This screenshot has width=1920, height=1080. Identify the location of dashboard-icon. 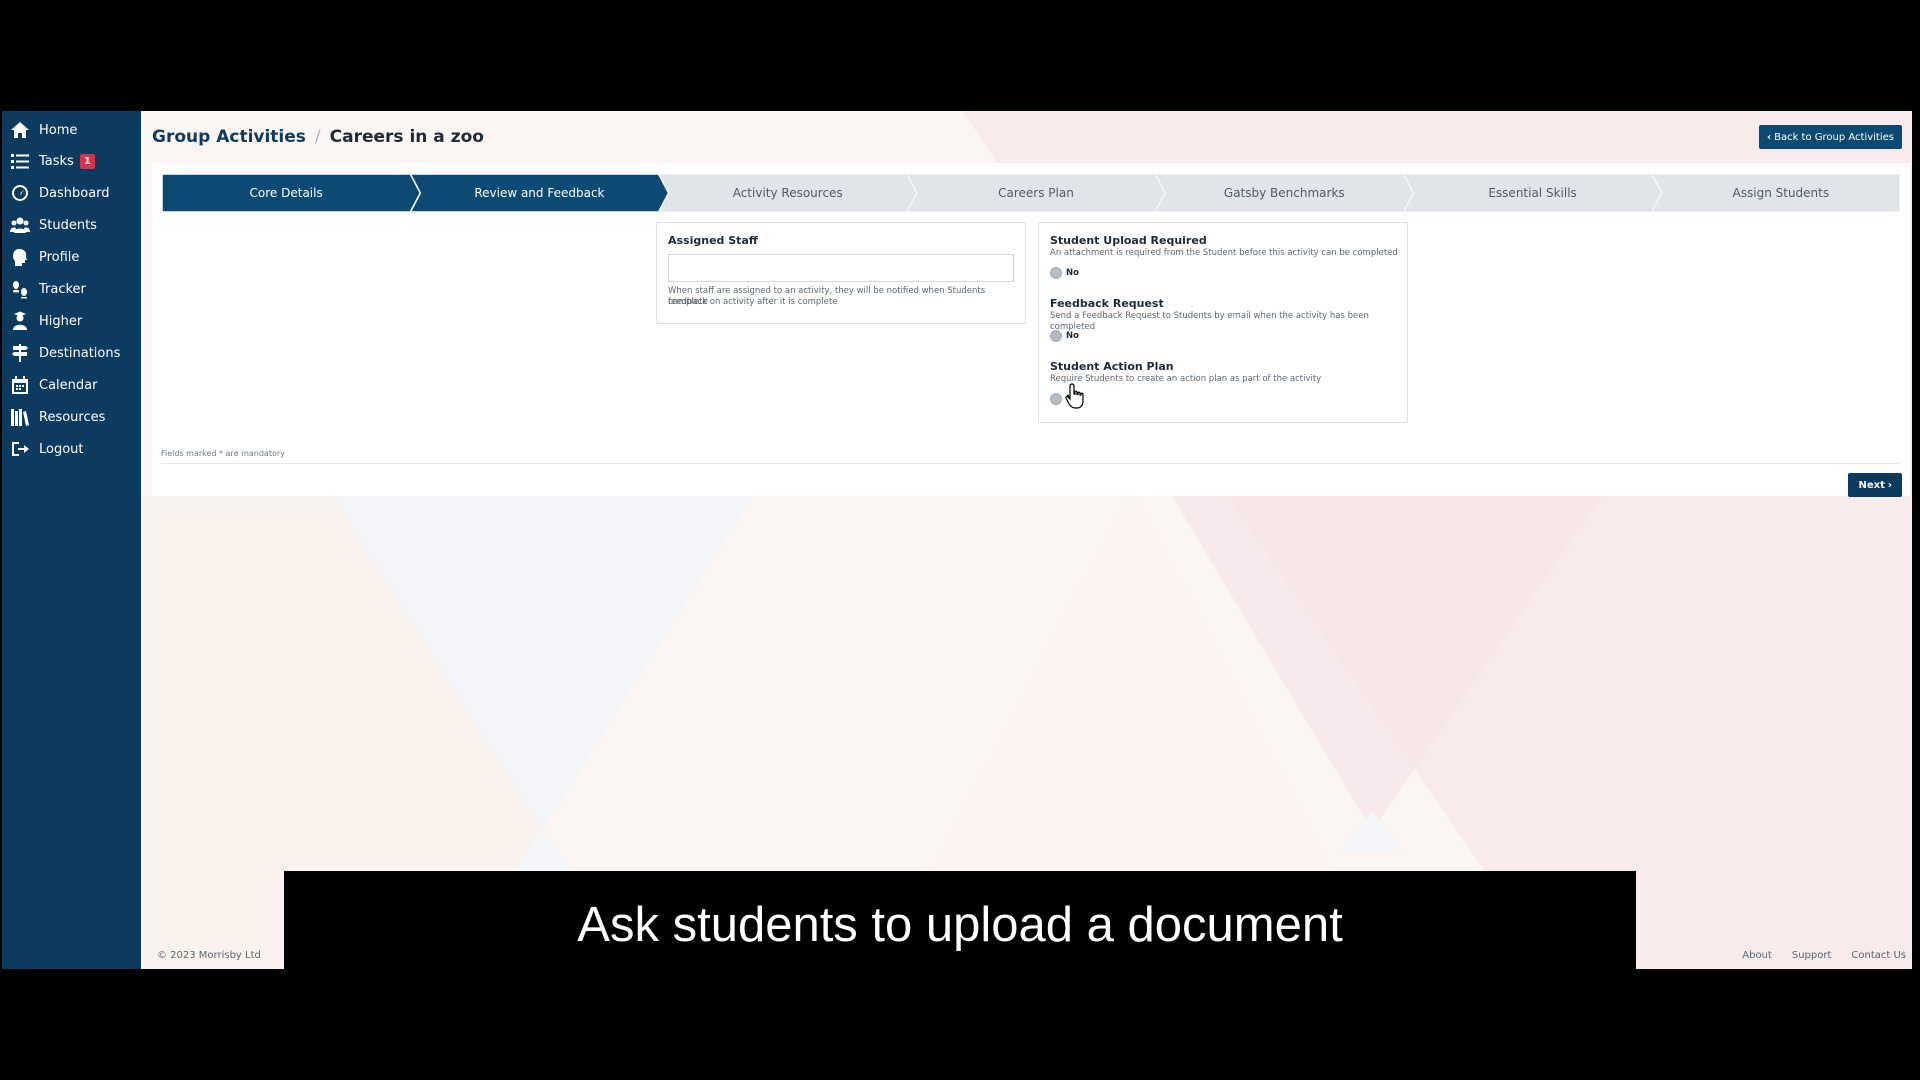
(20, 193).